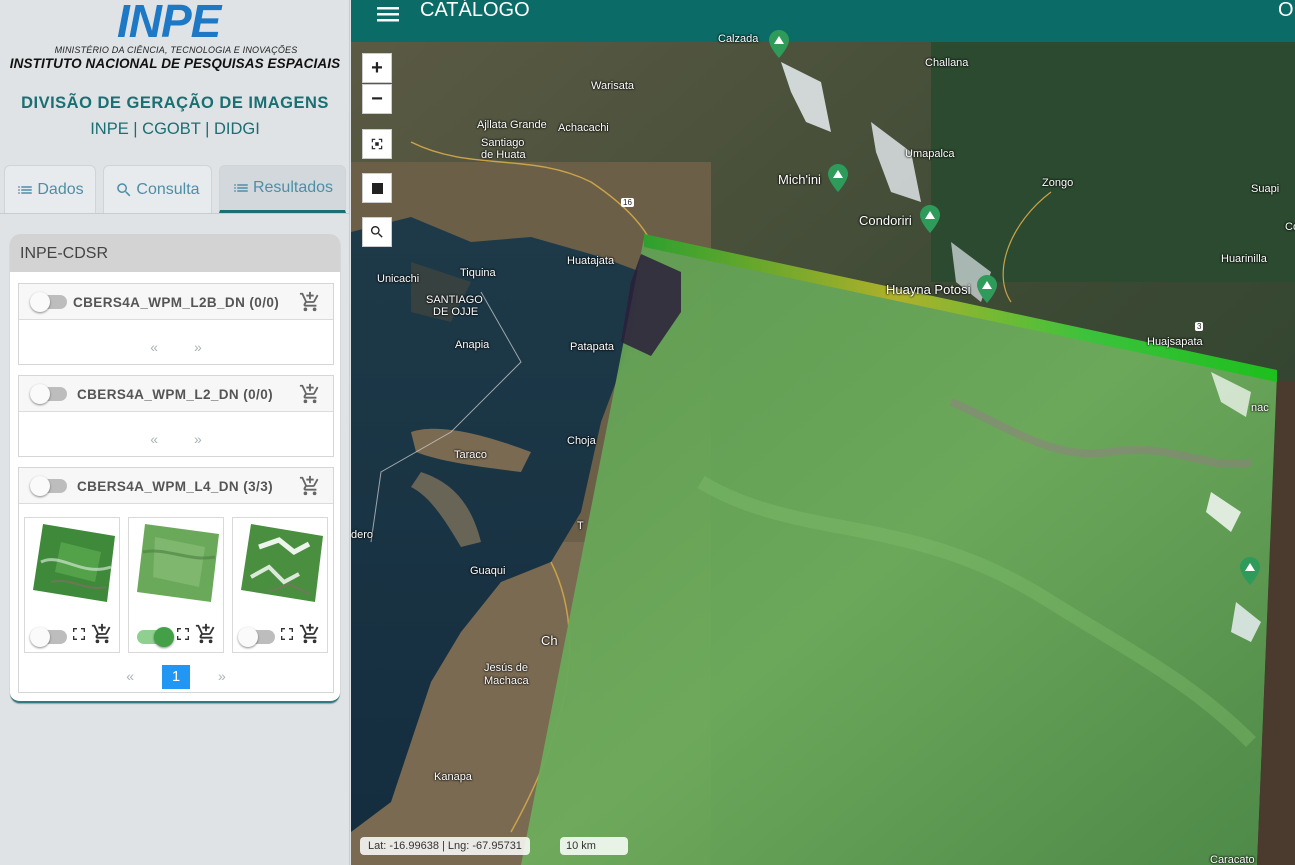 Image resolution: width=1295 pixels, height=865 pixels. Describe the element at coordinates (454, 300) in the screenshot. I see `place-label: SANTIAGO` at that location.